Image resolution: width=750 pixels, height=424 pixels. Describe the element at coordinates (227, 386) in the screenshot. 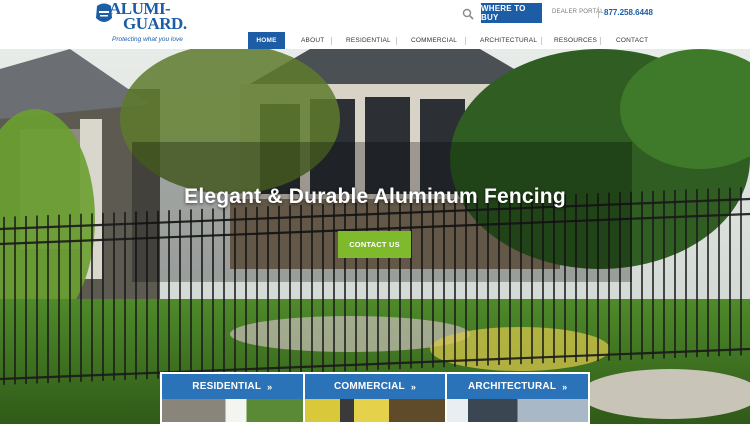

I see `card-label: RESIDENTIAL` at that location.